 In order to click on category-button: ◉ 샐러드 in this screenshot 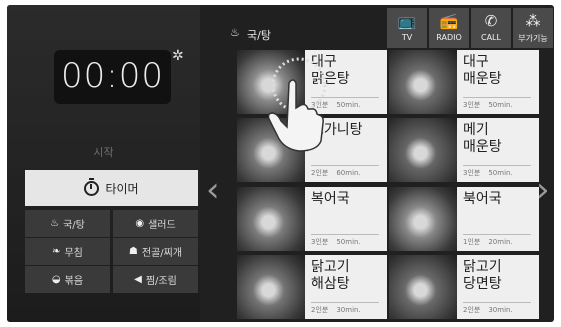, I will do `click(155, 223)`.